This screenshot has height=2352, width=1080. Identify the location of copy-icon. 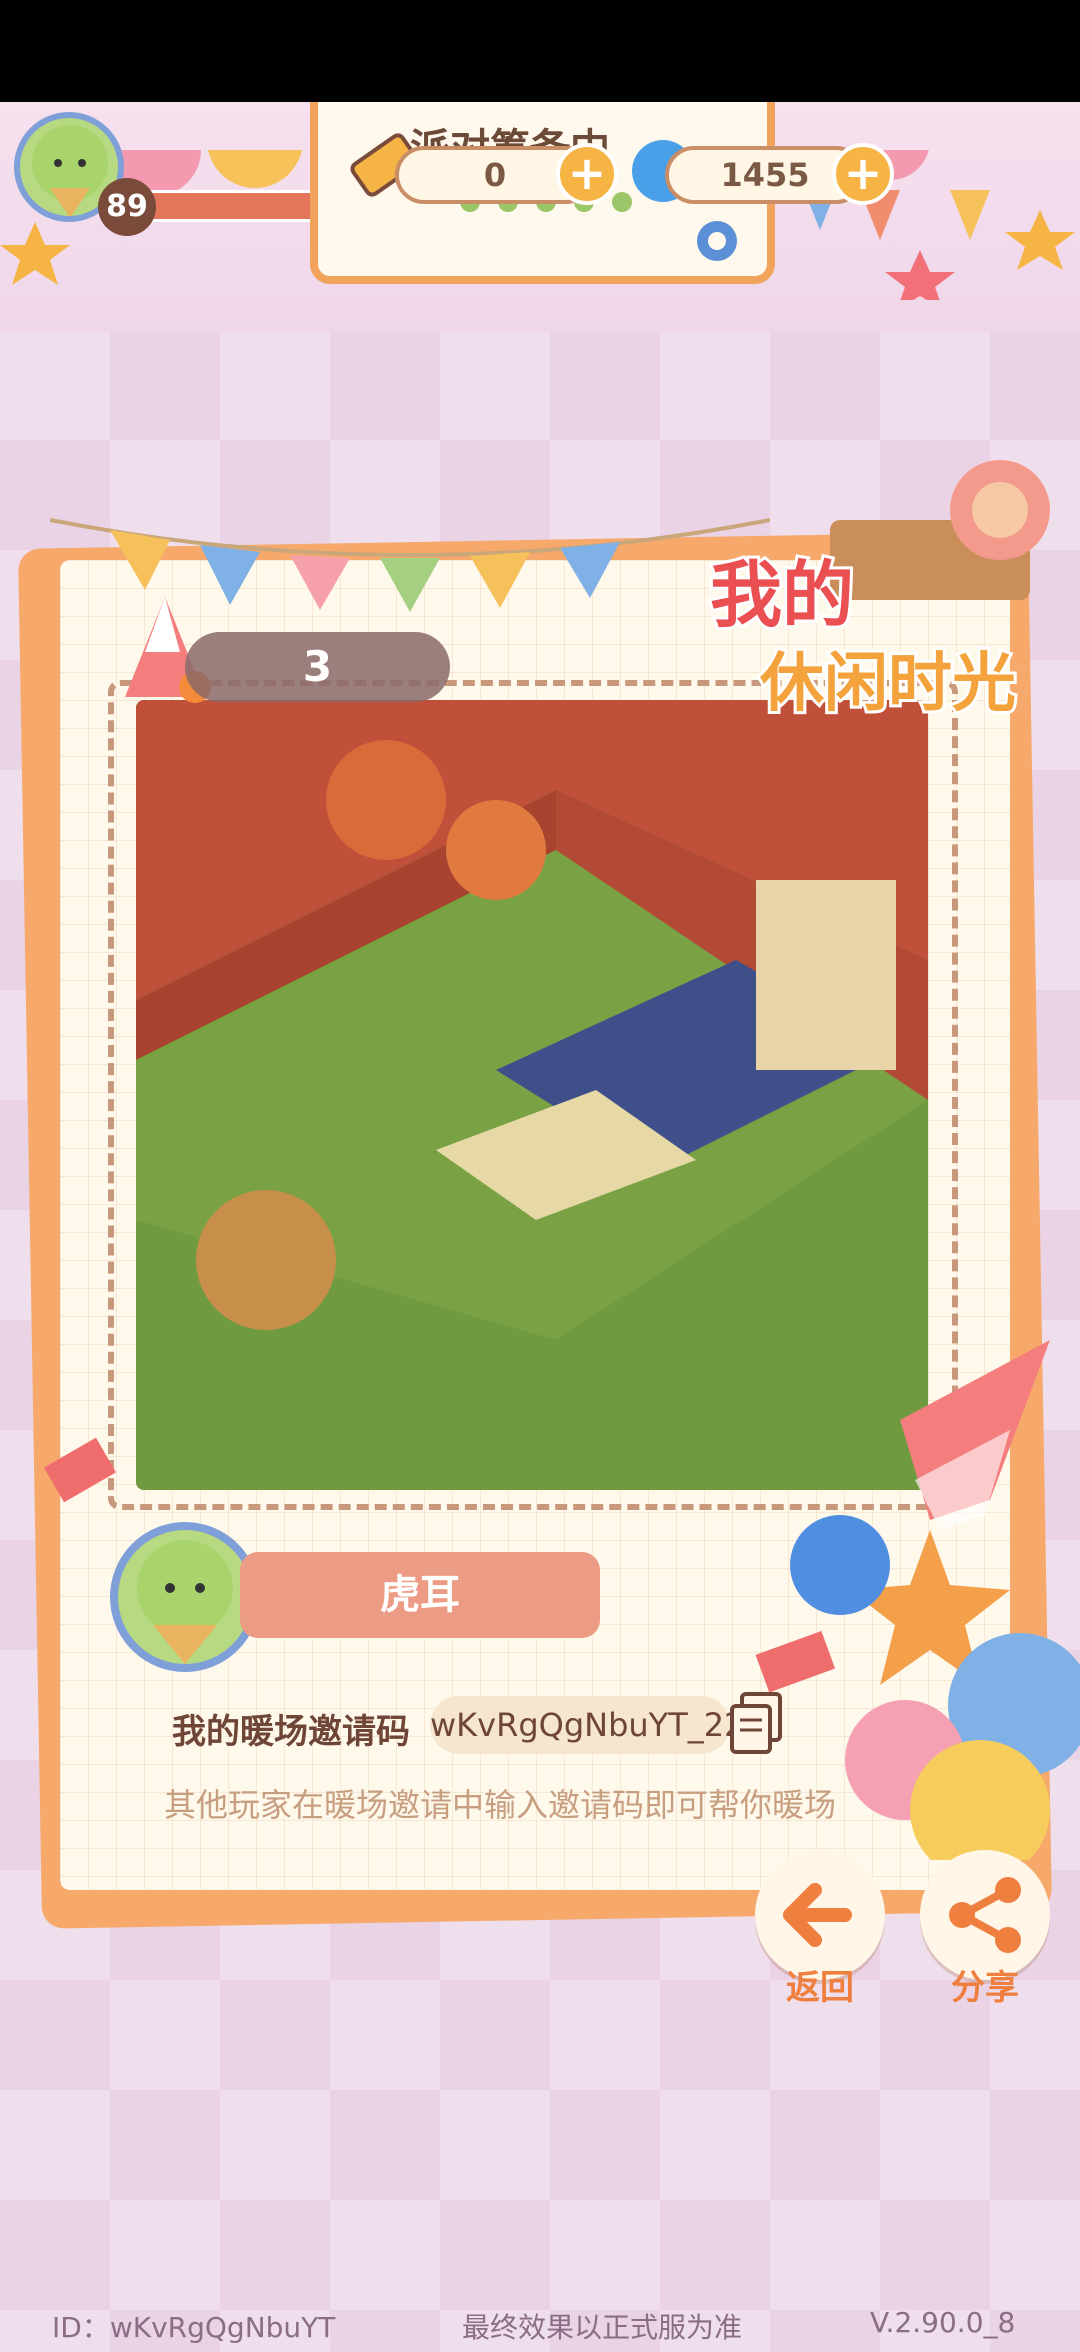
(757, 1724).